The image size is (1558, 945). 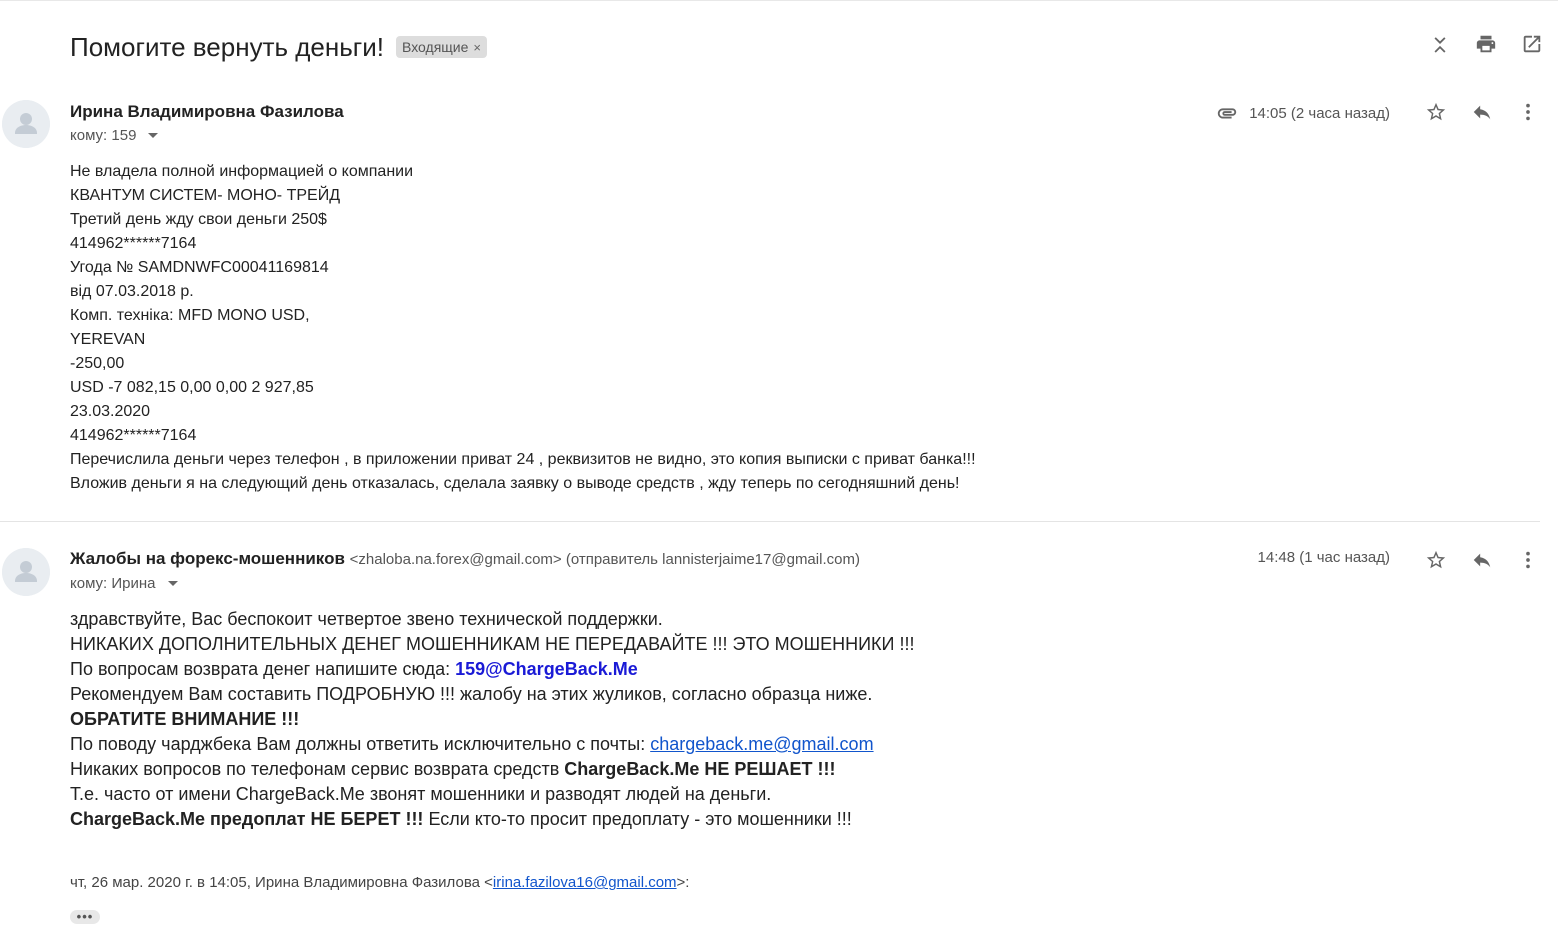 I want to click on body-bold-text: ChargeBack.Me НЕ РЕШАЕТ !!!, so click(x=700, y=769).